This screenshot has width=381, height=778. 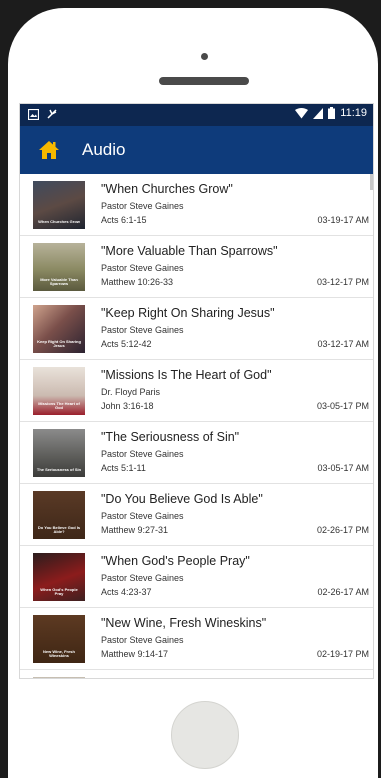 What do you see at coordinates (59, 639) in the screenshot?
I see `sermon-thumbnail: New Wine, Fresh Wineskins` at bounding box center [59, 639].